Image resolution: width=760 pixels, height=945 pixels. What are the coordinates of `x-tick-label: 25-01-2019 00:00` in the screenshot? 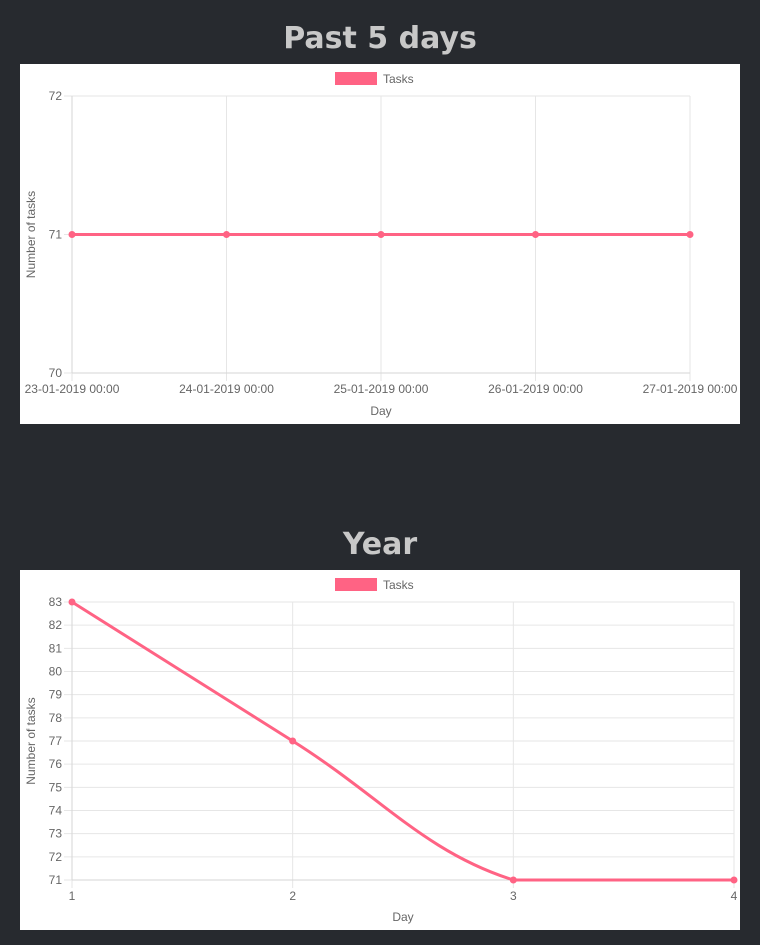 It's located at (381, 389).